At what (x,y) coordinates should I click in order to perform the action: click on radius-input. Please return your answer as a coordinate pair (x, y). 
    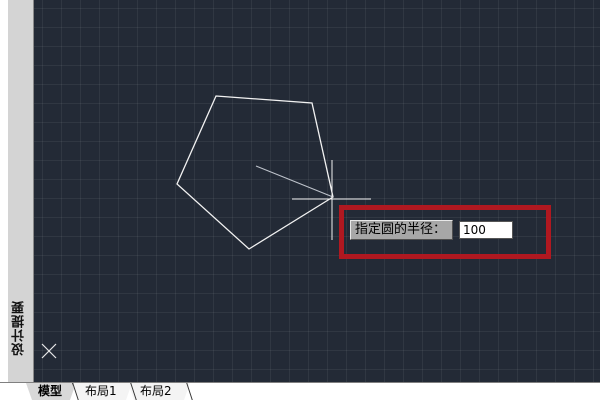
    Looking at the image, I should click on (486, 230).